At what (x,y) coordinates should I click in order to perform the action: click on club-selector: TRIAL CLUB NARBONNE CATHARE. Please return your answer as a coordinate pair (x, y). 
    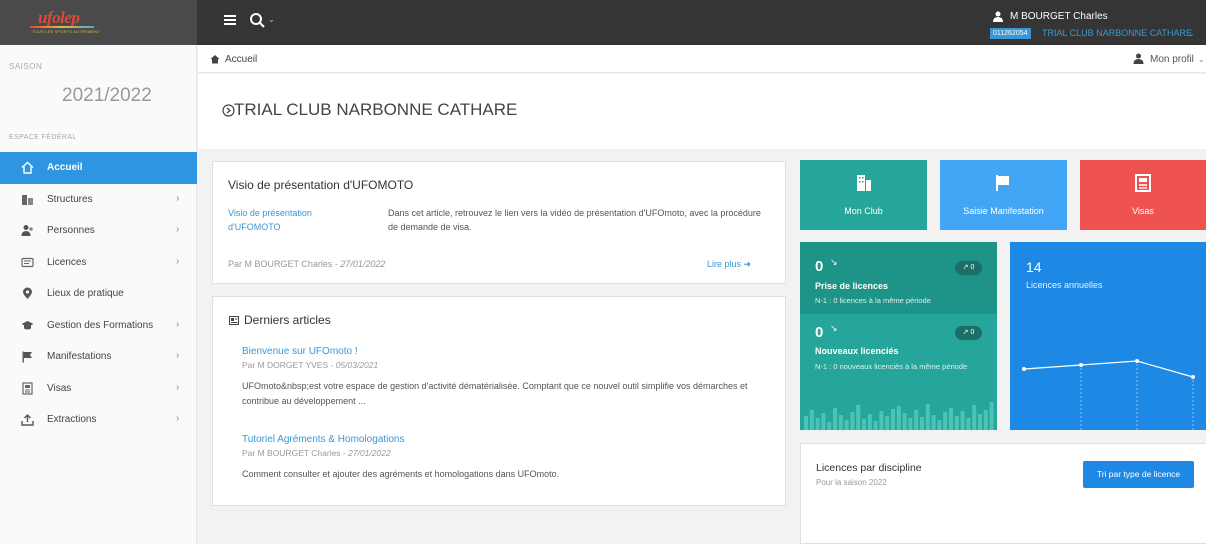
    Looking at the image, I should click on (1117, 33).